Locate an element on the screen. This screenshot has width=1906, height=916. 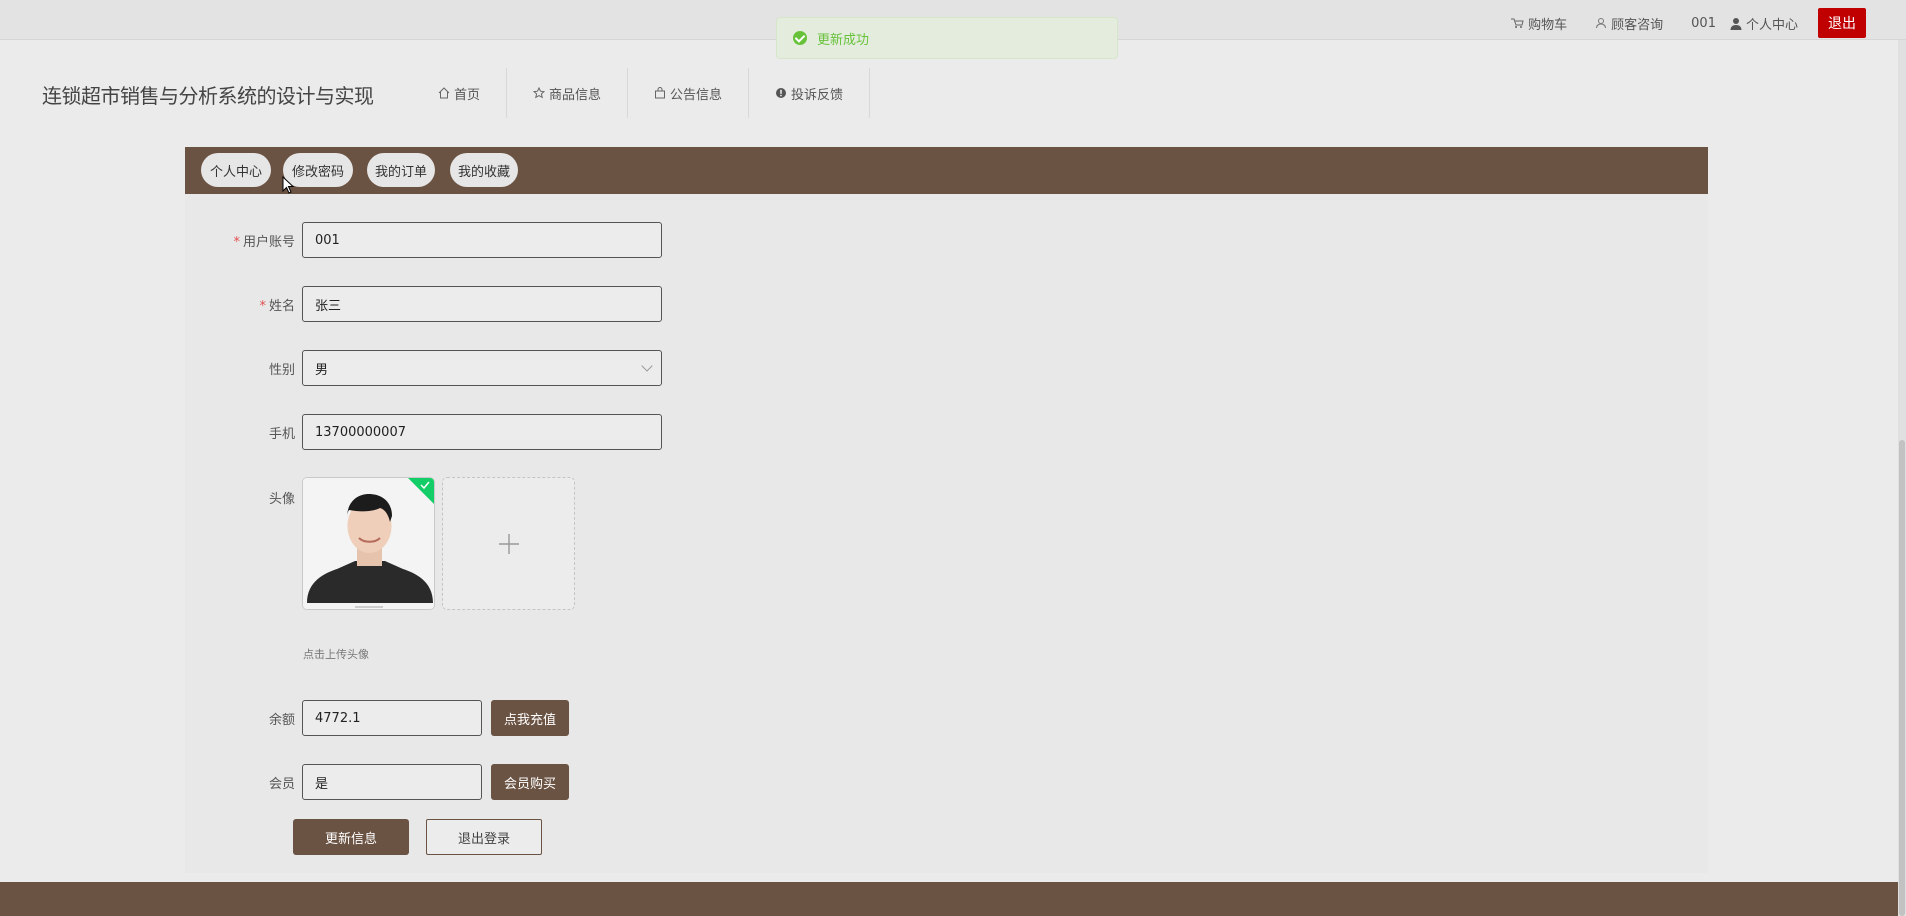
tab-my-favorites: 我的收藏 is located at coordinates (484, 170).